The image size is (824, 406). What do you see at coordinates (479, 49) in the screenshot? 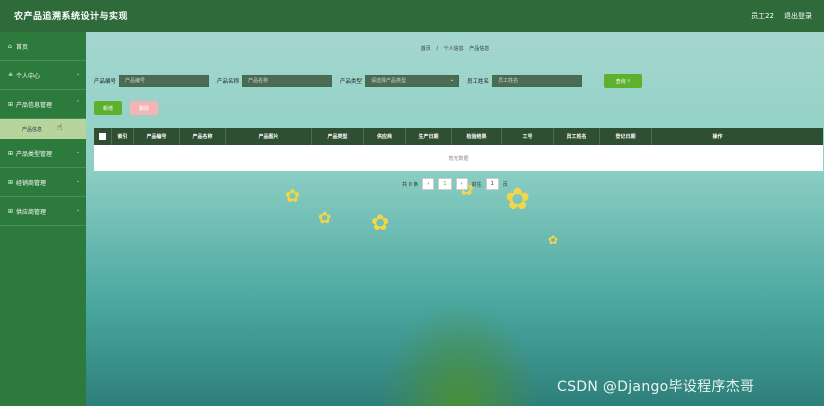
I see `breadcrumb-current: 产品信息` at bounding box center [479, 49].